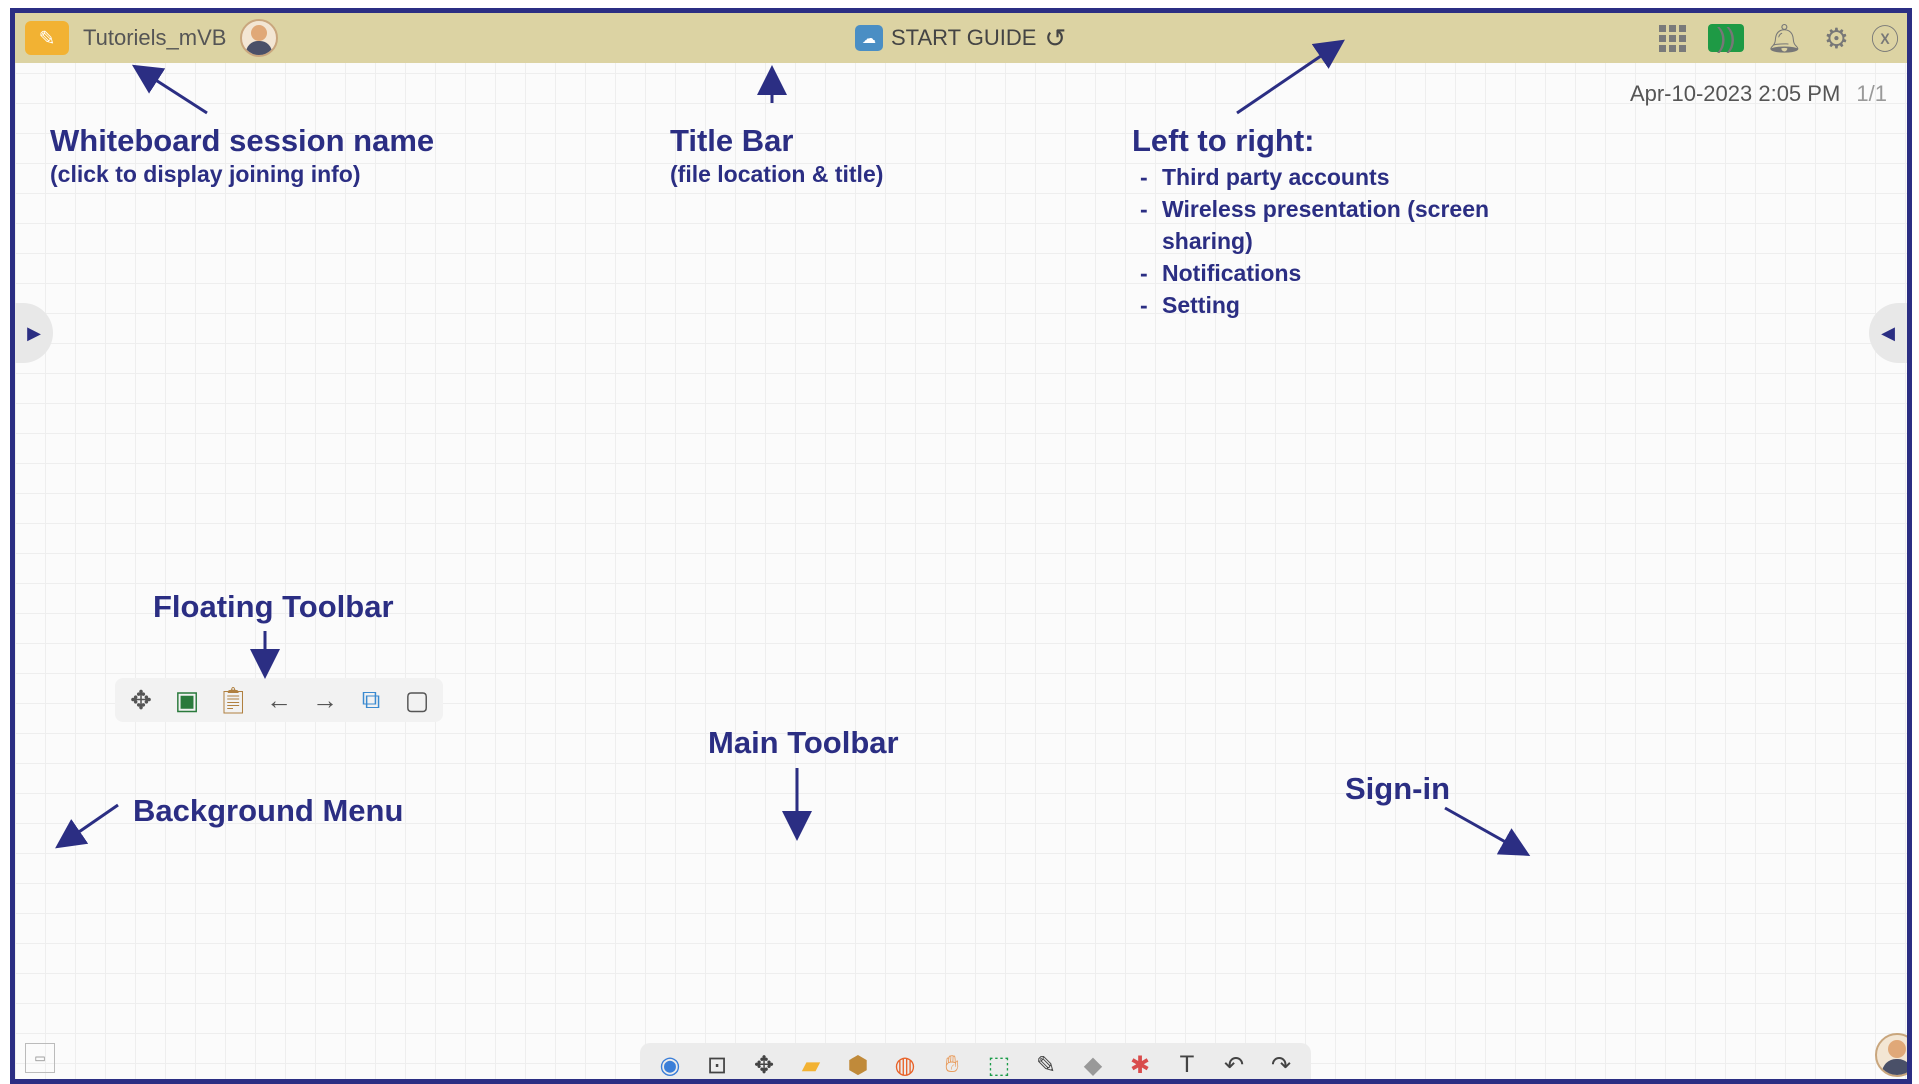 This screenshot has width=1919, height=1084. Describe the element at coordinates (1290, 77) in the screenshot. I see `arrow-to-actions` at that location.